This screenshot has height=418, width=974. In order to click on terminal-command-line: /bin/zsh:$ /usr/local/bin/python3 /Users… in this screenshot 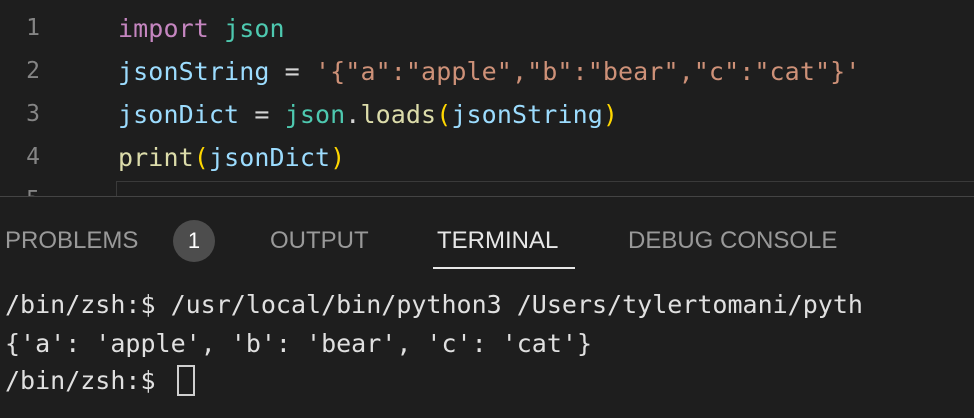, I will do `click(434, 304)`.